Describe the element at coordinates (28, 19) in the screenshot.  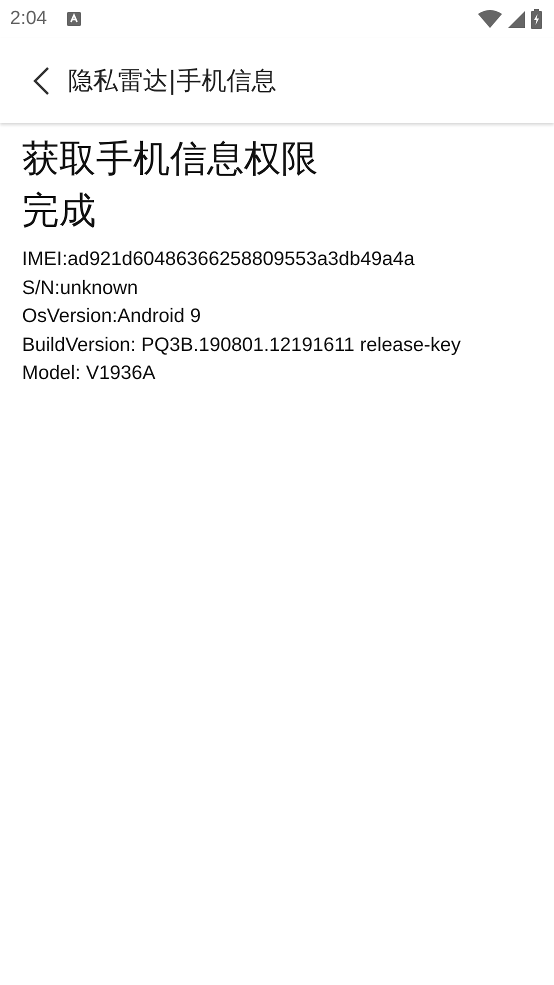
I see `status-time: 2:04` at that location.